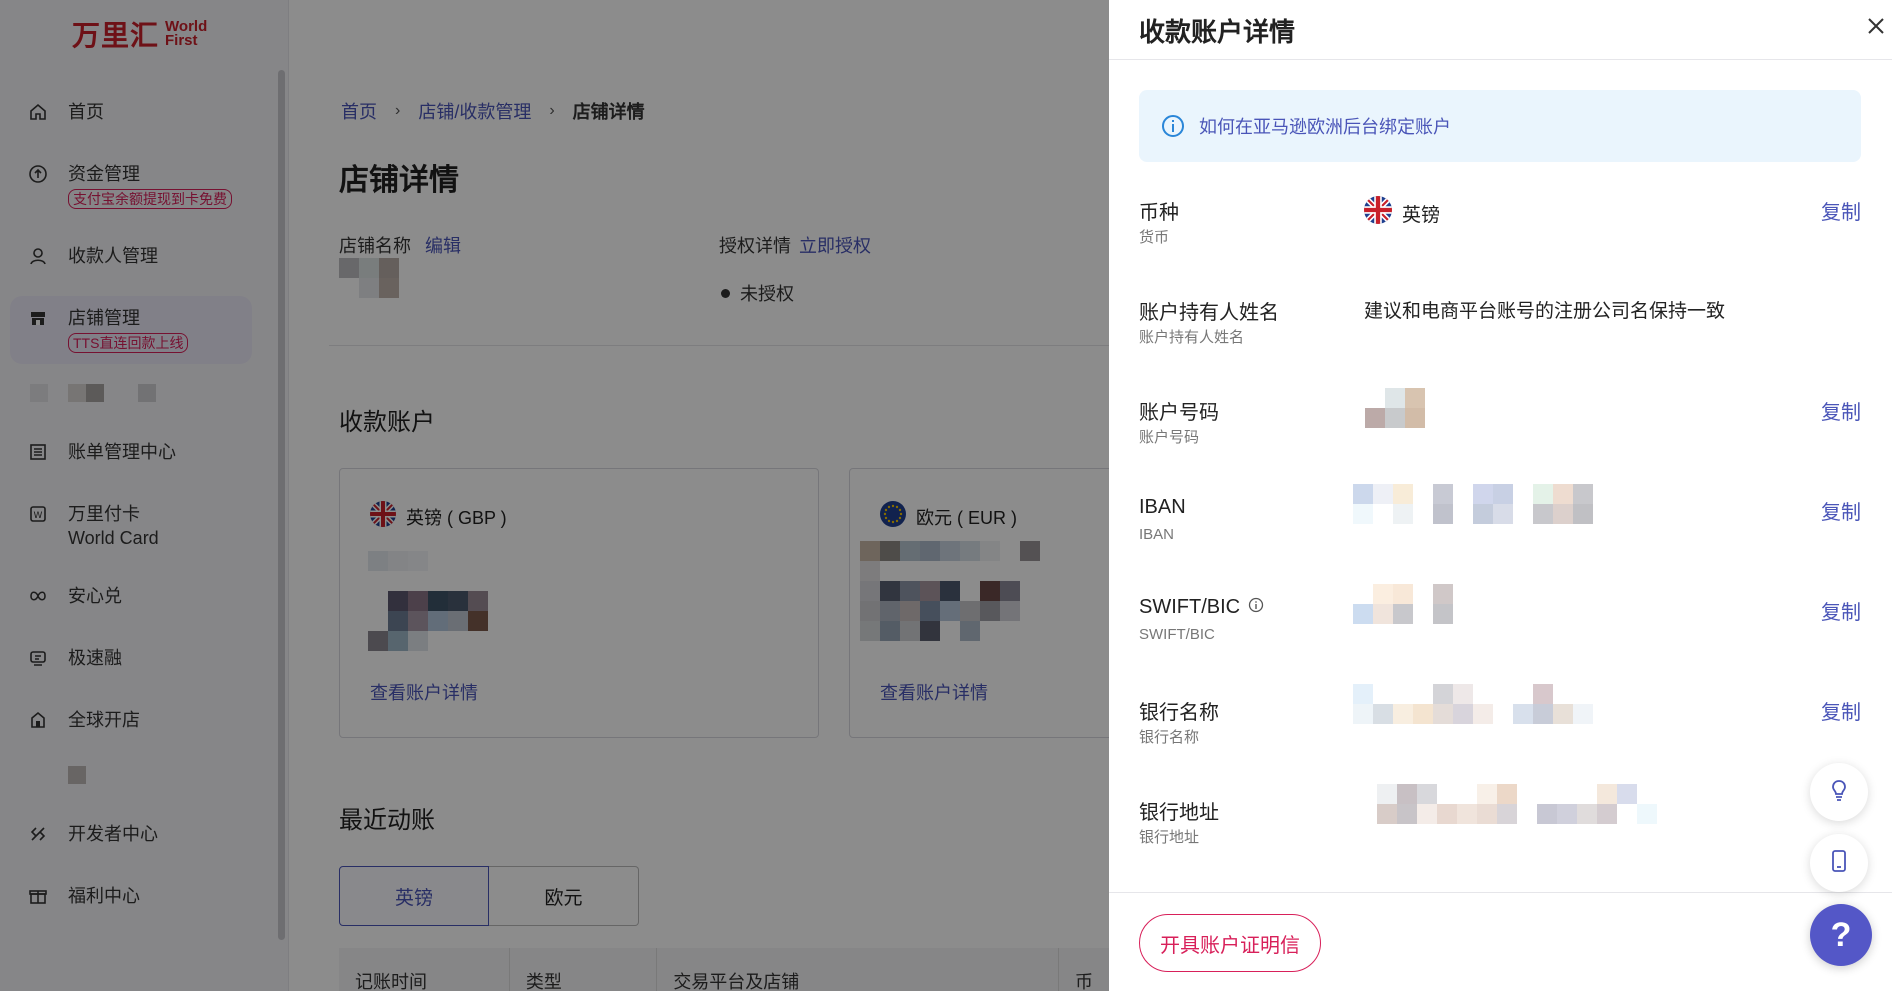  What do you see at coordinates (1841, 210) in the screenshot?
I see `copy-currency-button: 复制` at bounding box center [1841, 210].